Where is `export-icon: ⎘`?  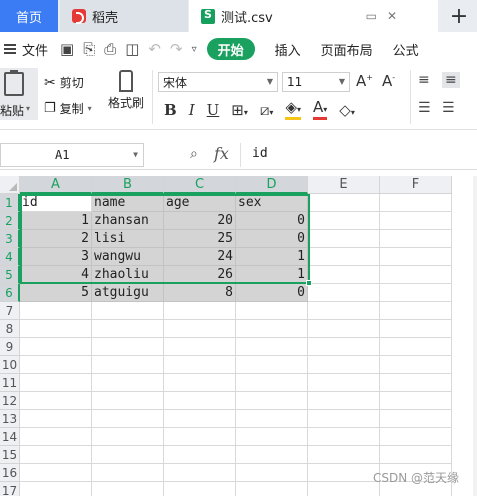 export-icon: ⎘ is located at coordinates (89, 49).